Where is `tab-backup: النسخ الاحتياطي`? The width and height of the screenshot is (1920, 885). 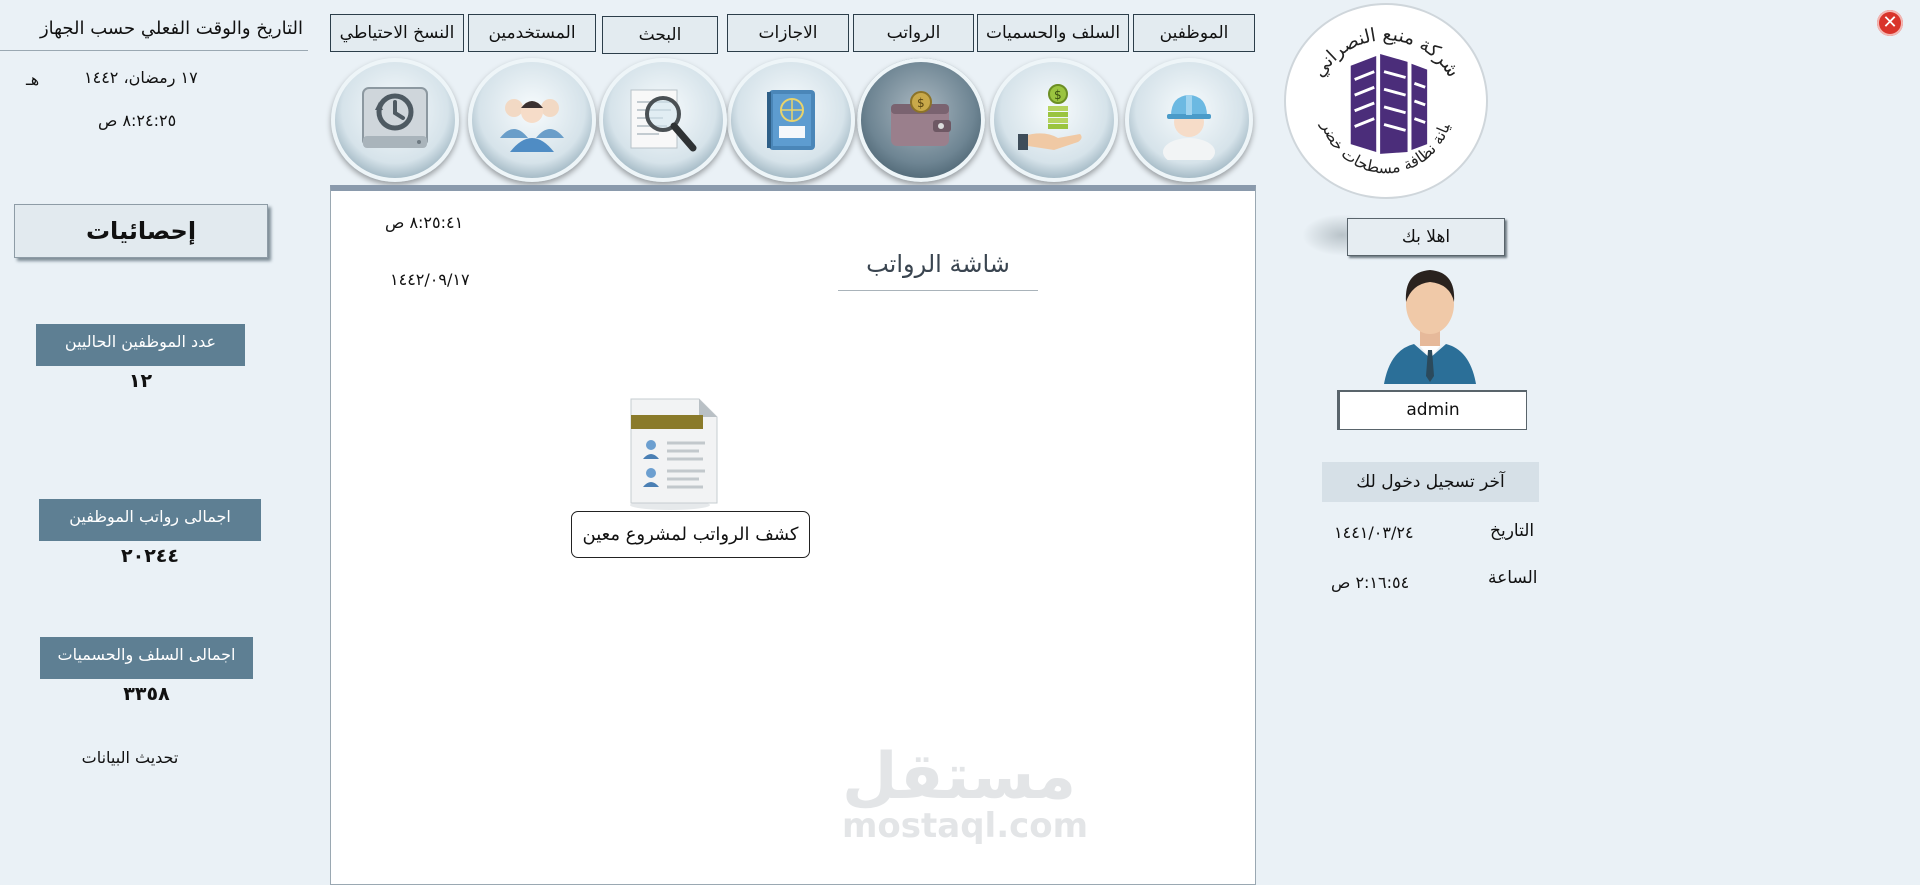 tab-backup: النسخ الاحتياطي is located at coordinates (397, 33).